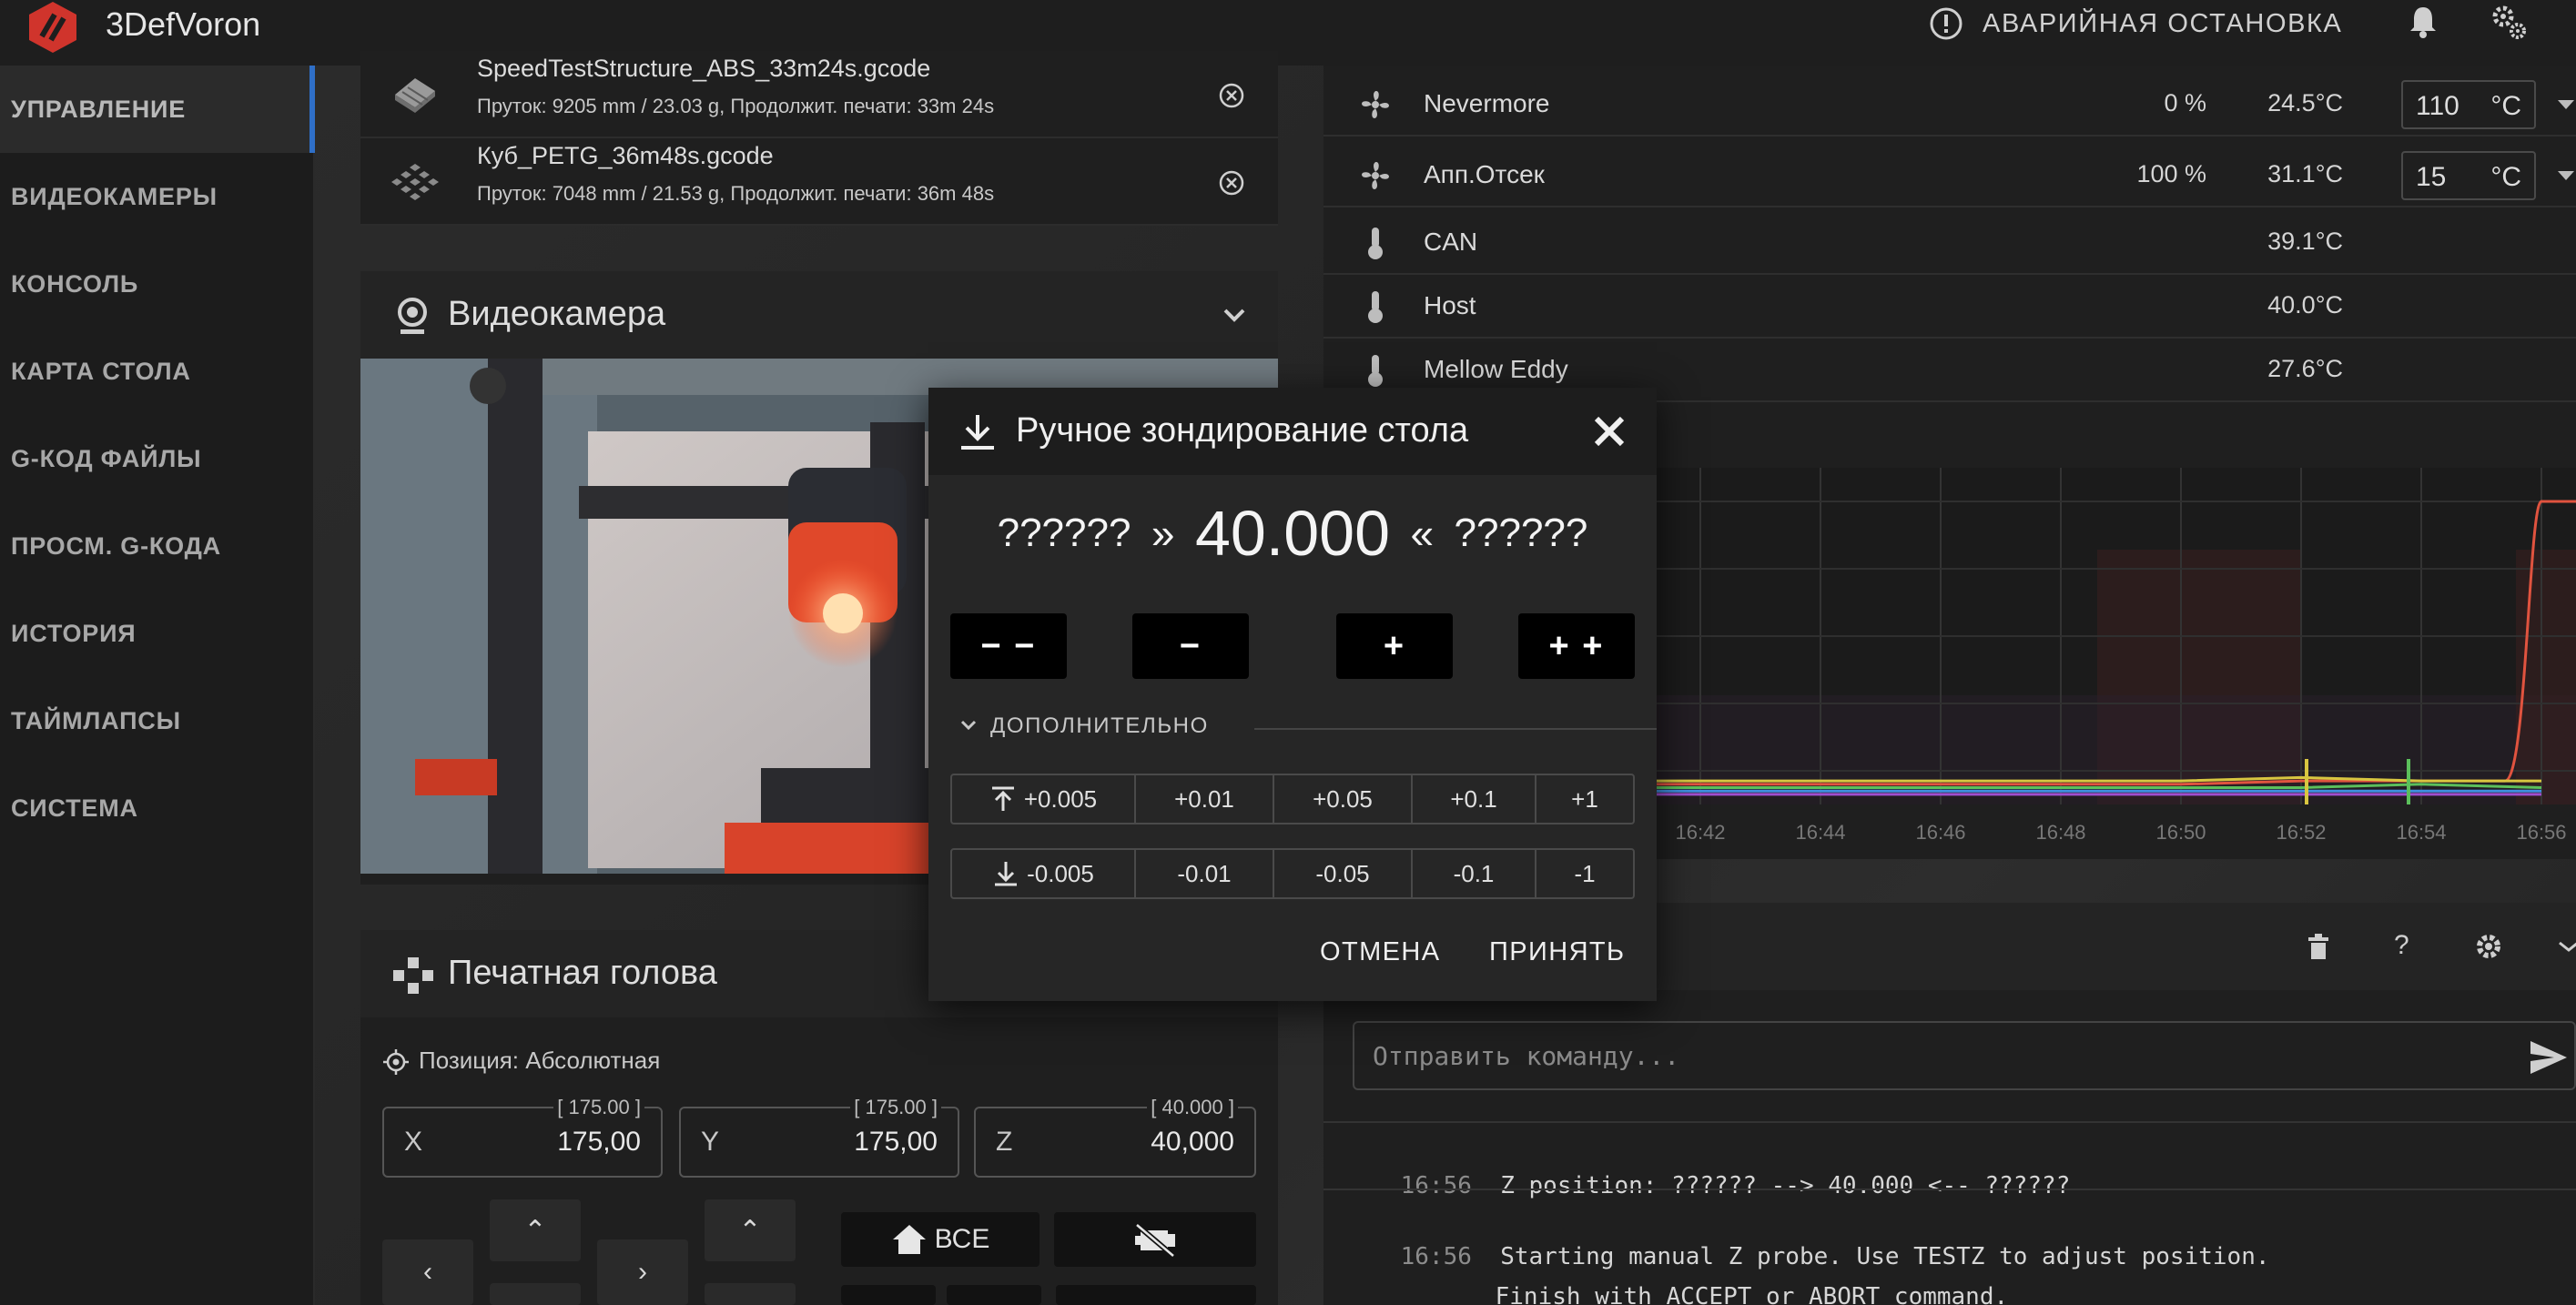  What do you see at coordinates (1343, 799) in the screenshot?
I see `raise-0.05-button: +0.05` at bounding box center [1343, 799].